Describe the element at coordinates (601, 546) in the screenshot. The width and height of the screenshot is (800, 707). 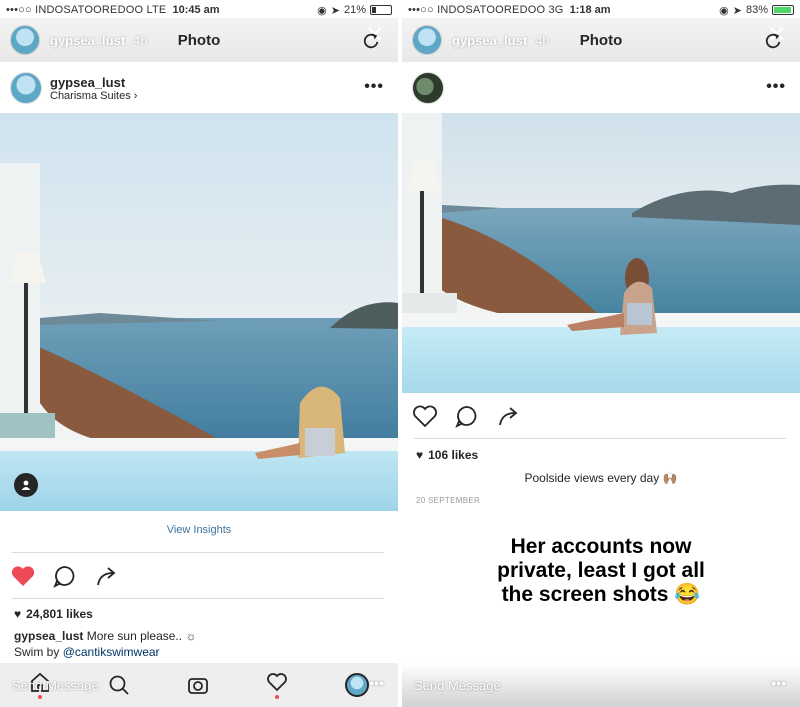
I see `overlay-line-1: Her accounts now` at that location.